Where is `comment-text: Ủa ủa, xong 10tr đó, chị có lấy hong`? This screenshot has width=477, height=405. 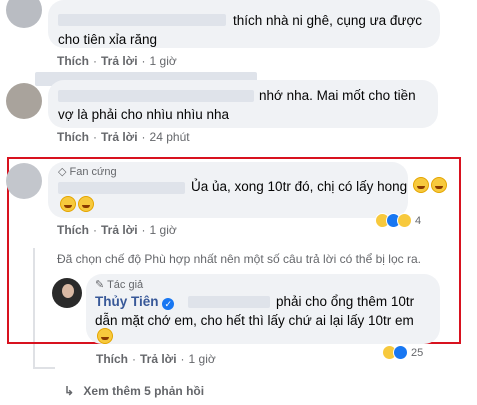 comment-text: Ủa ủa, xong 10tr đó, chị có lấy hong is located at coordinates (319, 186).